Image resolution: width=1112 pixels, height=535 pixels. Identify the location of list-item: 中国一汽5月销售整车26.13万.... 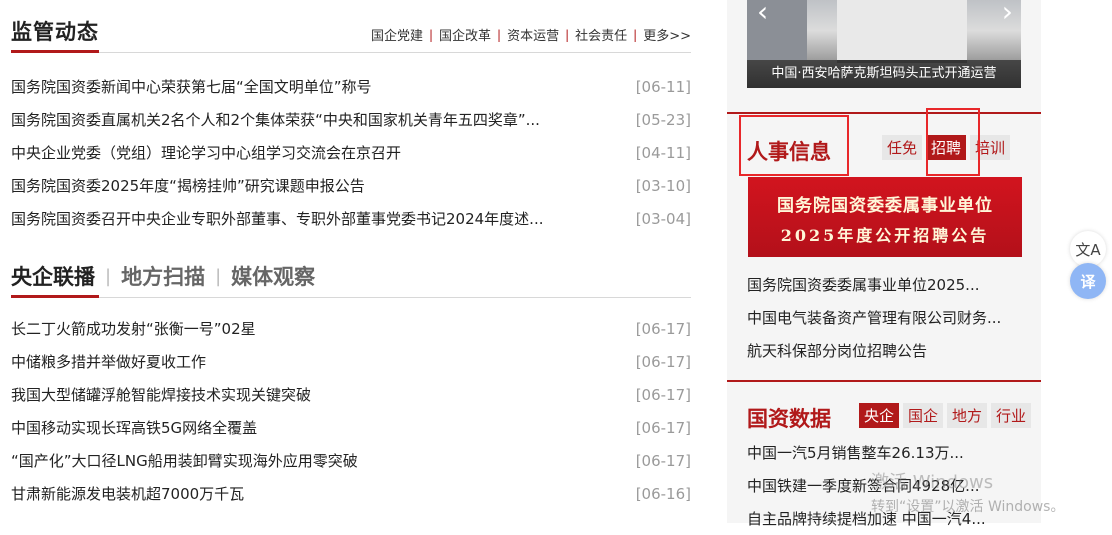
(884, 452).